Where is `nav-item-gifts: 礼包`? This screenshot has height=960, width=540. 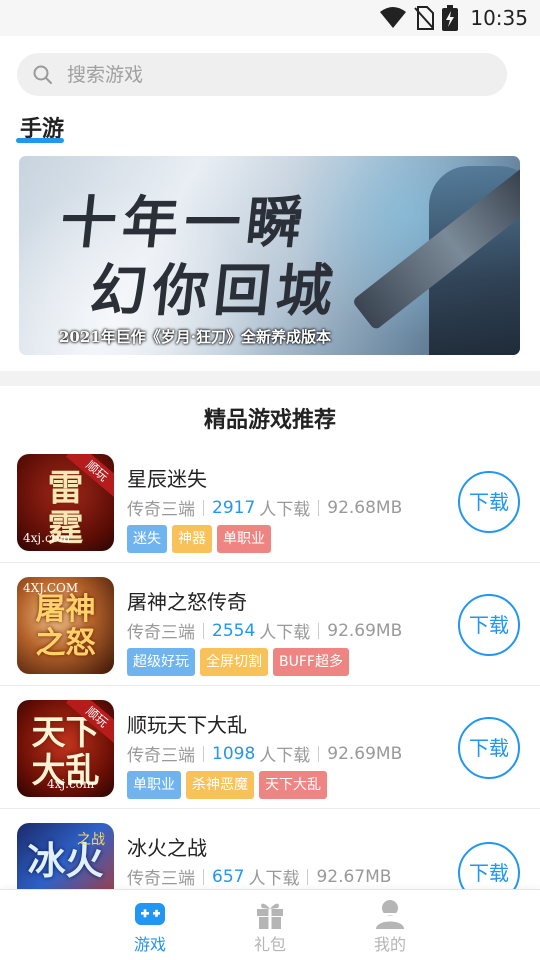 nav-item-gifts: 礼包 is located at coordinates (270, 925).